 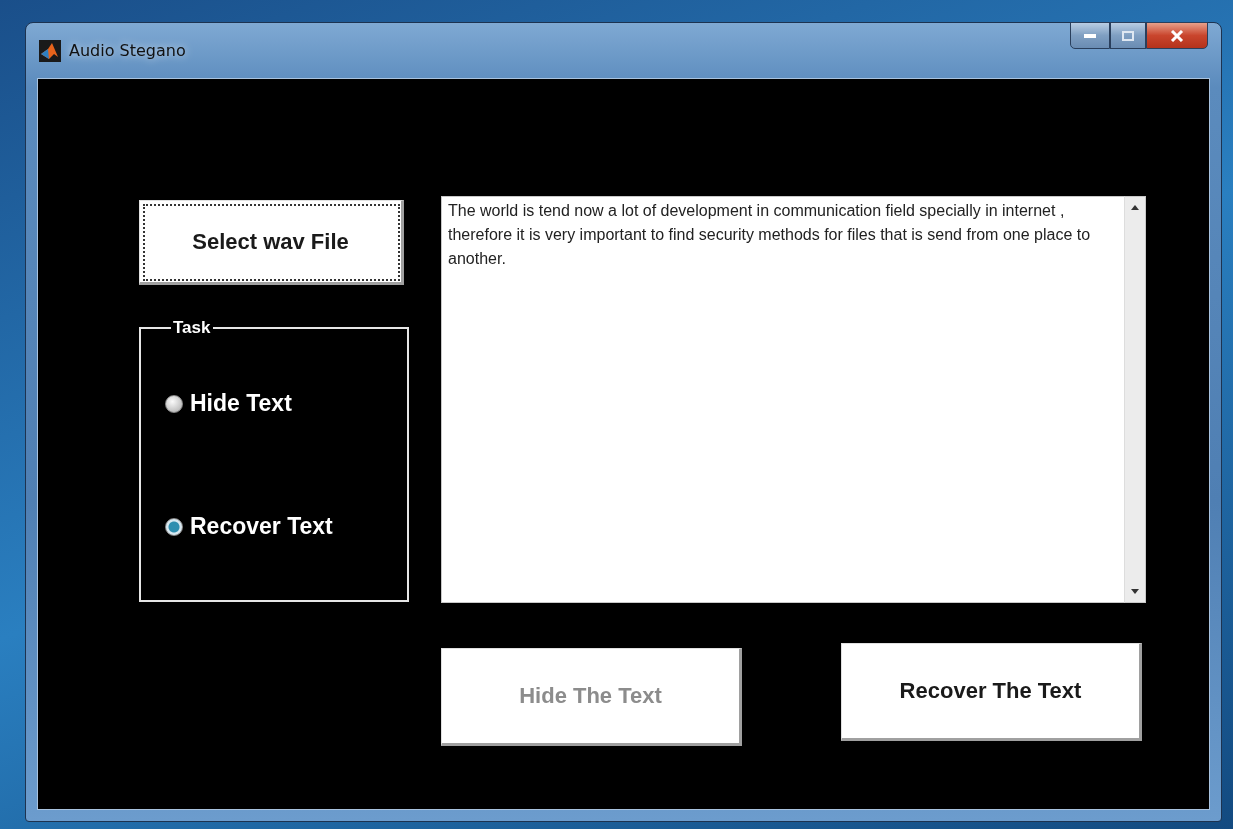 What do you see at coordinates (192, 328) in the screenshot?
I see `group-title: Task` at bounding box center [192, 328].